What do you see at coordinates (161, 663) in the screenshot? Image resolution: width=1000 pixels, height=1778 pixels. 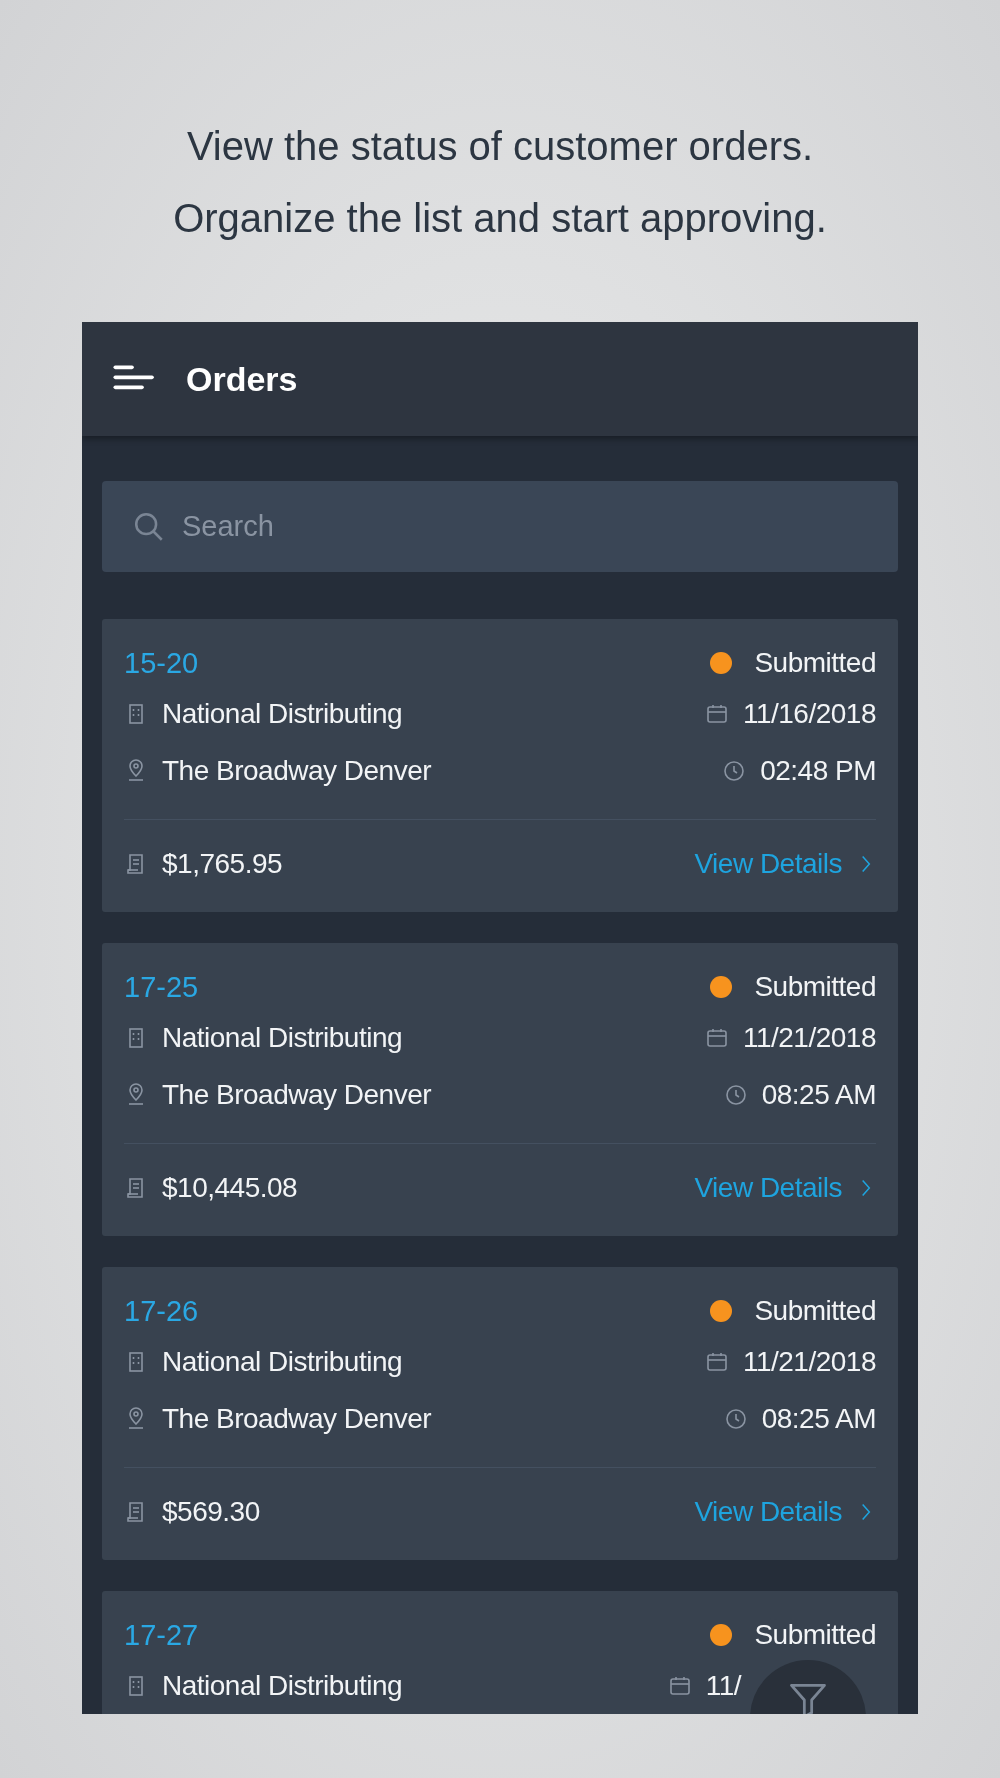 I see `order-number: 15-20` at bounding box center [161, 663].